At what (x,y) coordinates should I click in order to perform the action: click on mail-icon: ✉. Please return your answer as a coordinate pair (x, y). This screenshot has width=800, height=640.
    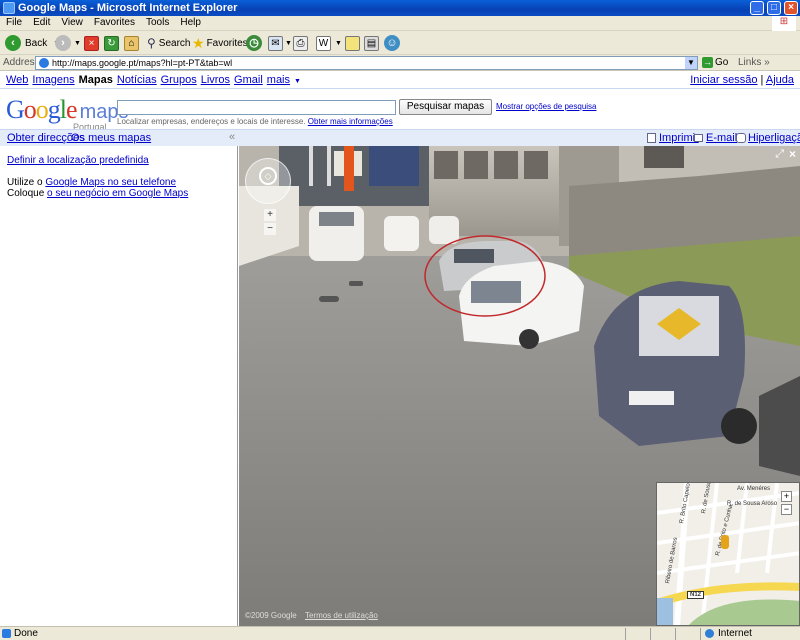
    Looking at the image, I should click on (275, 43).